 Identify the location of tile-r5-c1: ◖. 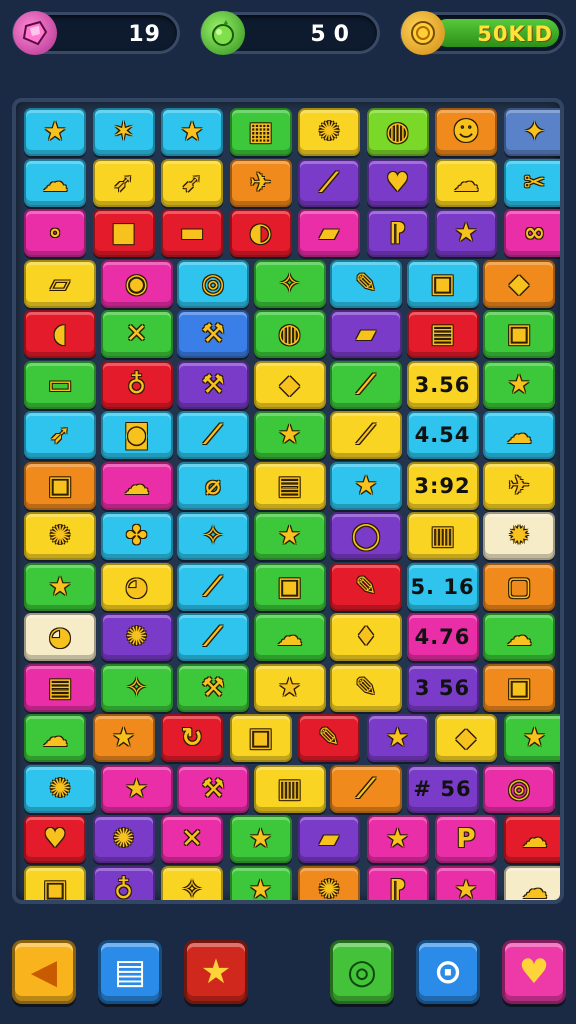
(60, 334).